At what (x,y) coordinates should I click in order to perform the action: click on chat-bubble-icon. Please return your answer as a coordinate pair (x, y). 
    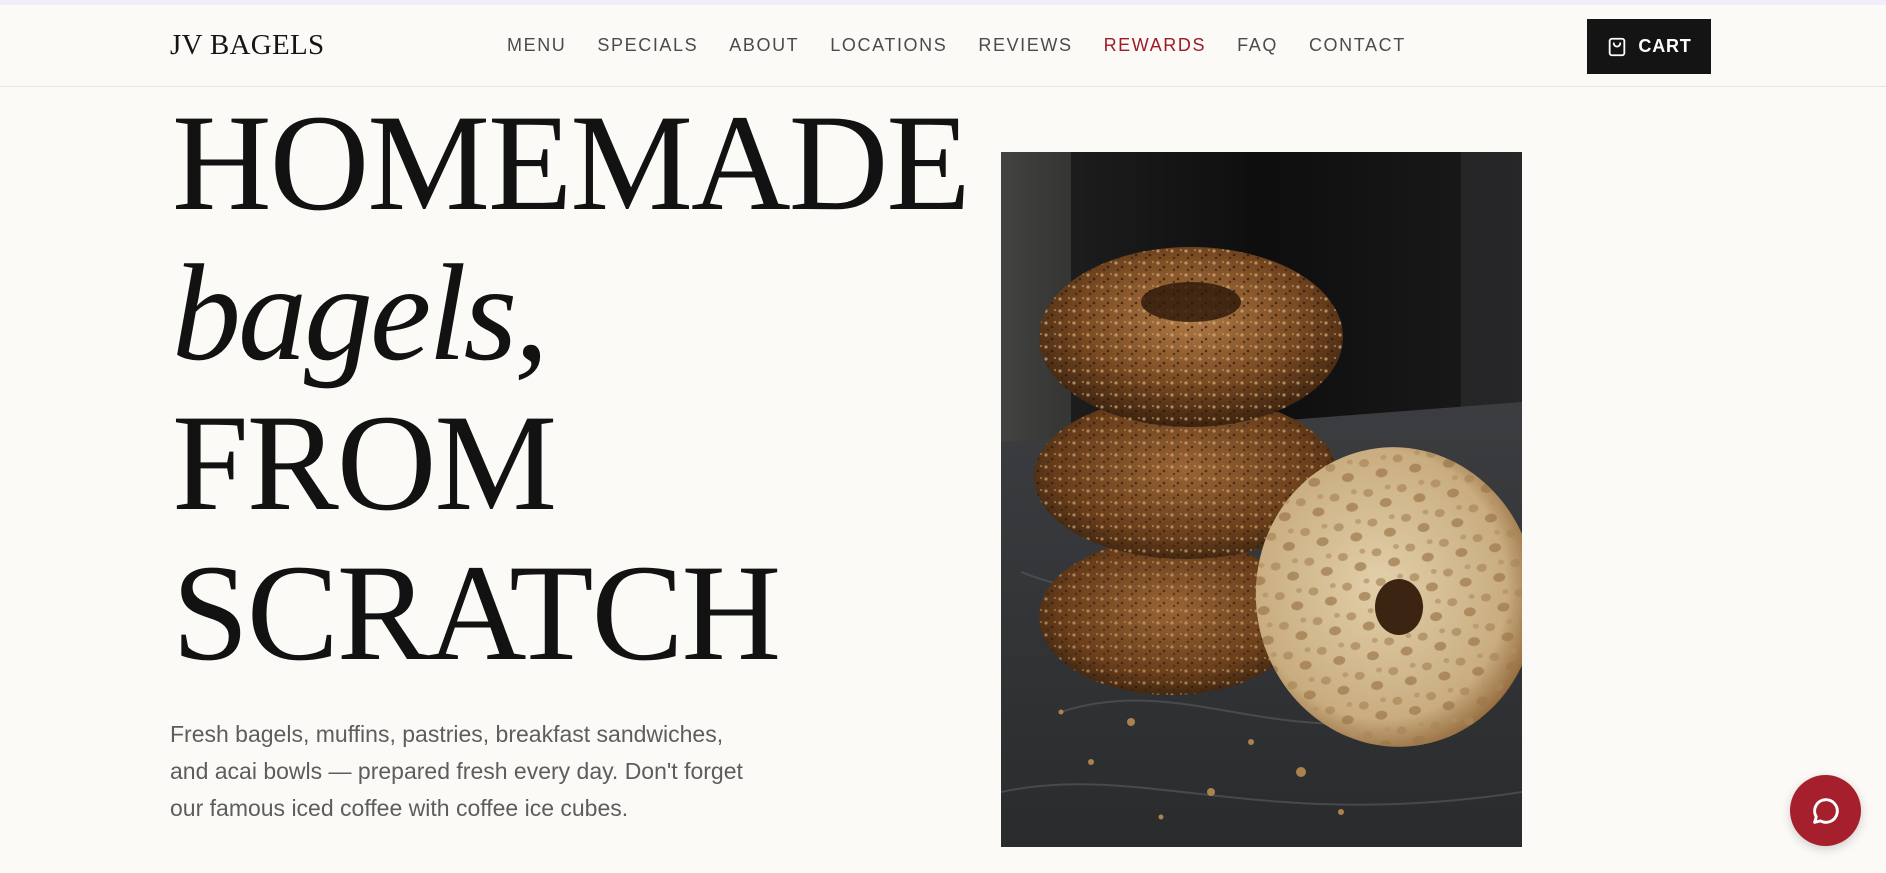
    Looking at the image, I should click on (1825, 810).